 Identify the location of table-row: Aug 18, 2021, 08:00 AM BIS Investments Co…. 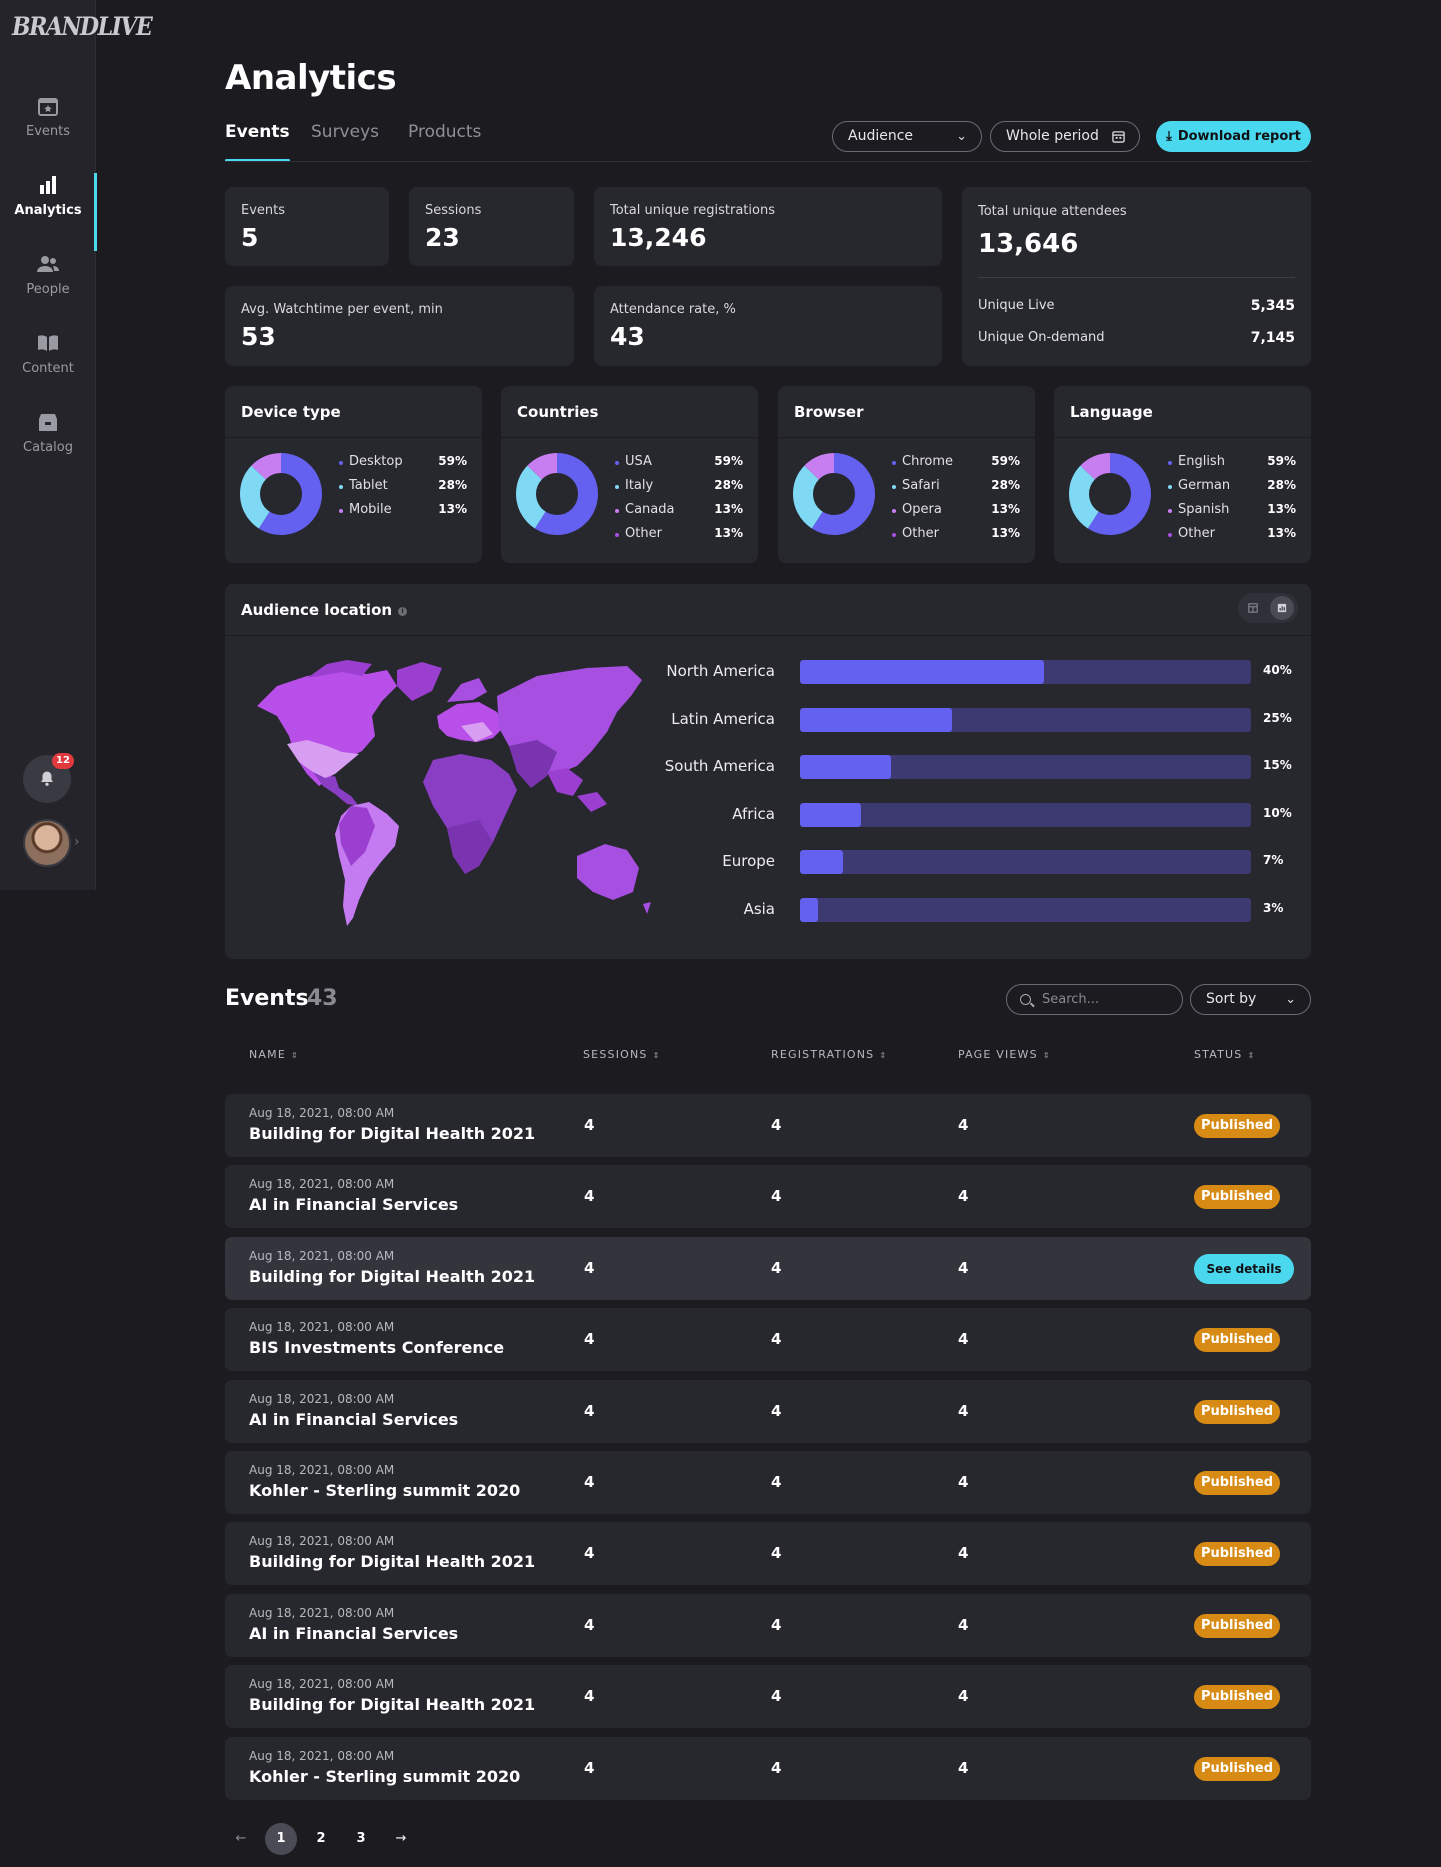
(768, 1340).